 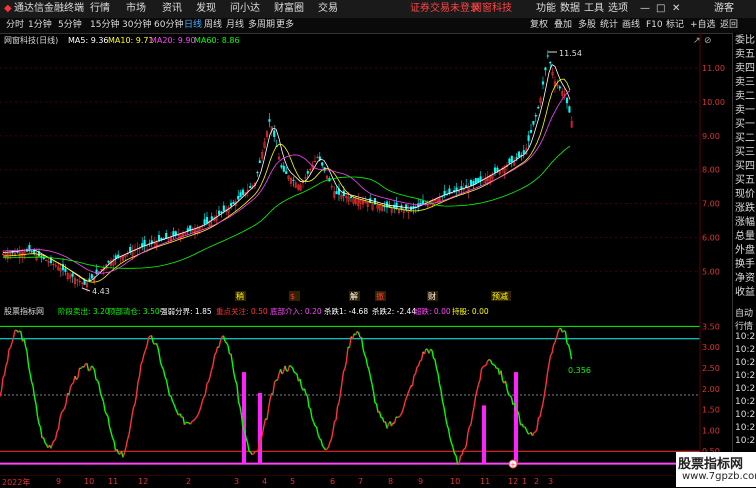 I want to click on period-tab-active: 日线, so click(x=193, y=25).